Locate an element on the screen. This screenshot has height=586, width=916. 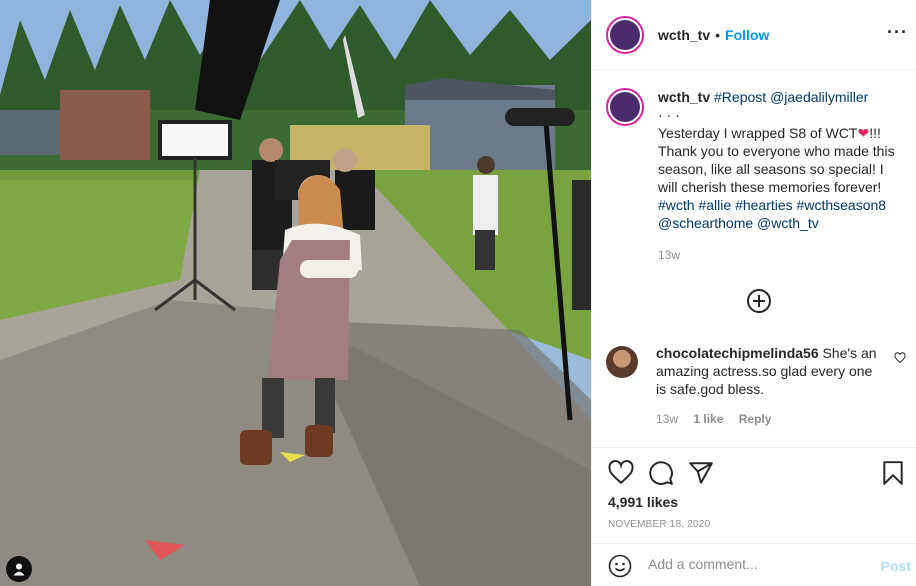
caption-avatar-logo is located at coordinates (625, 107).